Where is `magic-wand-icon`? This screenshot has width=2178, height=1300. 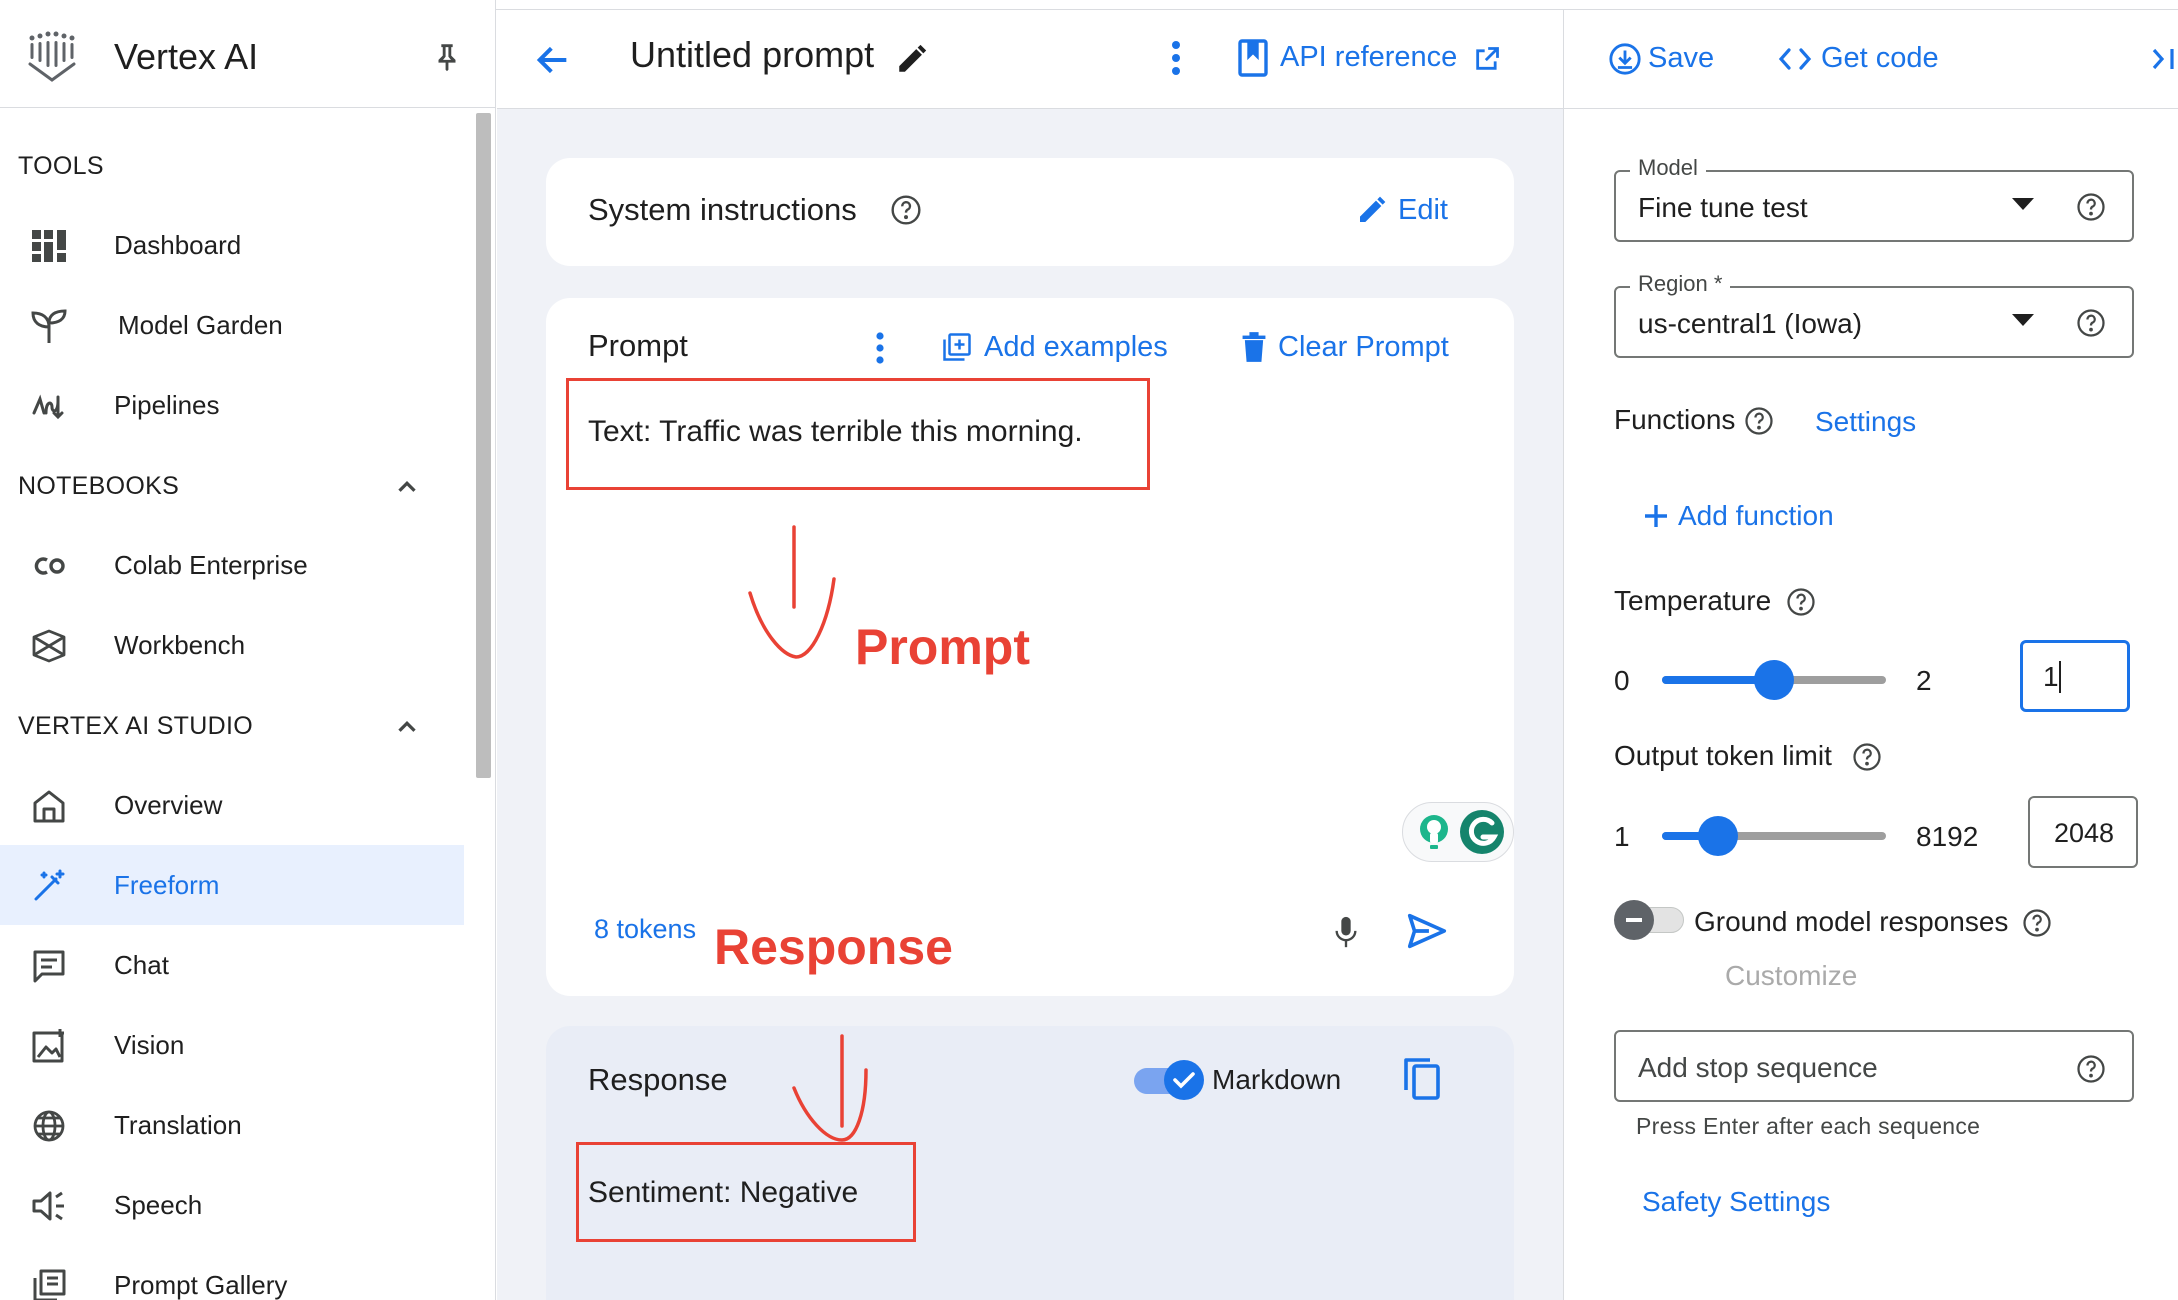 magic-wand-icon is located at coordinates (49, 886).